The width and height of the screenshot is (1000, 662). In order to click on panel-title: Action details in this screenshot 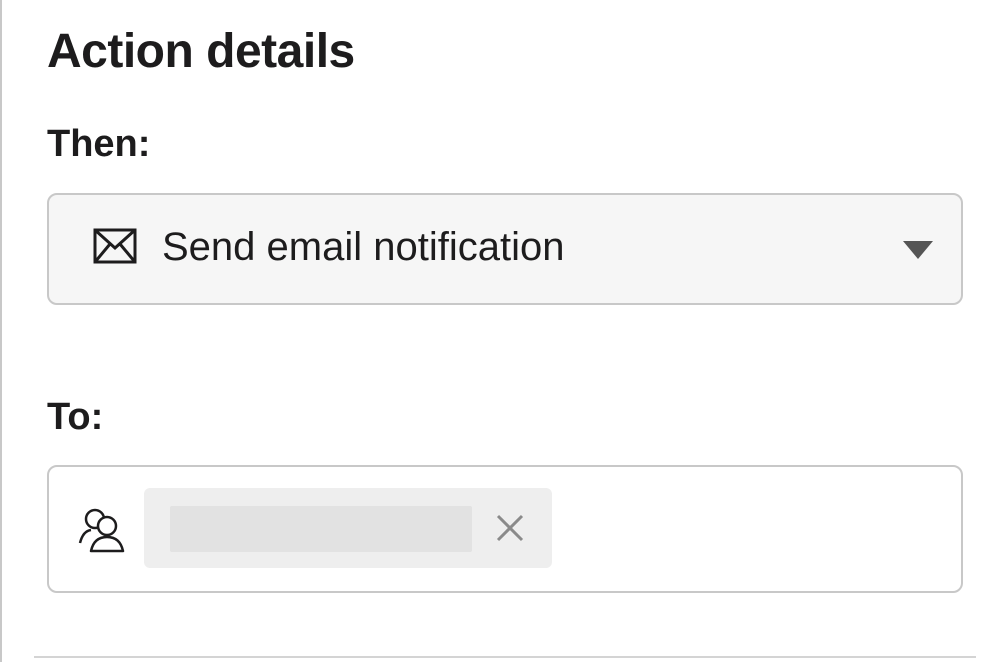, I will do `click(201, 51)`.